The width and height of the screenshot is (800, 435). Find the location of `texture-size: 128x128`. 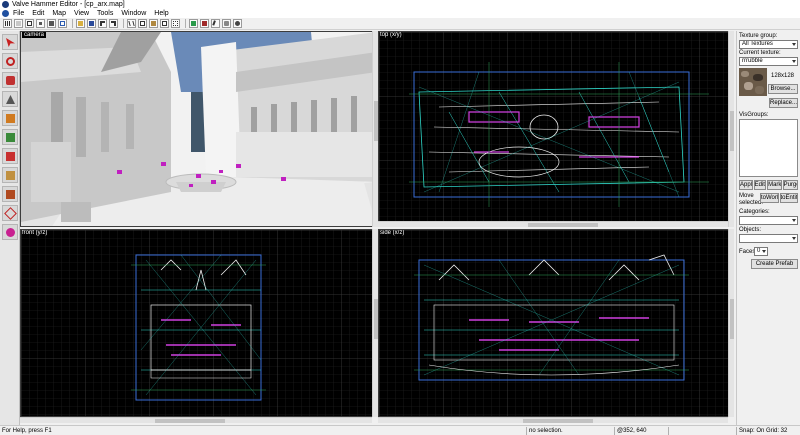

texture-size: 128x128 is located at coordinates (783, 76).